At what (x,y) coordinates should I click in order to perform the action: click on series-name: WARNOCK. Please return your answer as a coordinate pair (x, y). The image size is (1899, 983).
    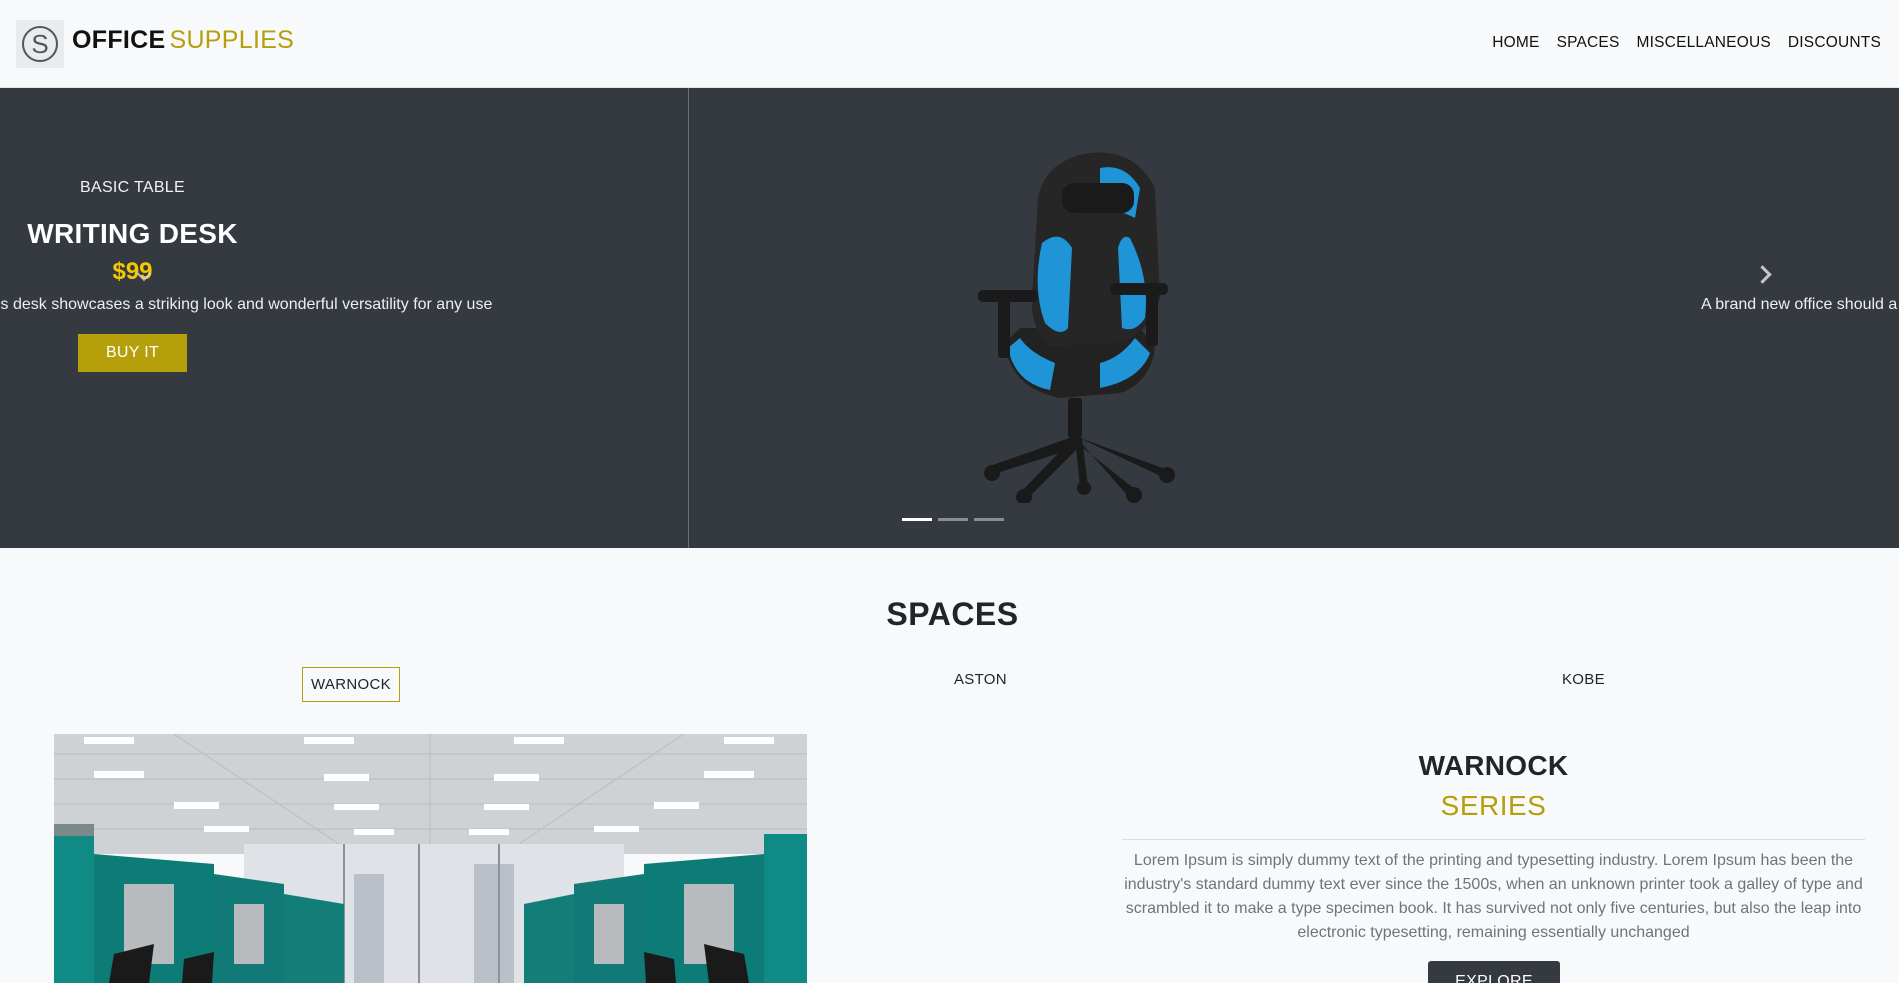
    Looking at the image, I should click on (1493, 765).